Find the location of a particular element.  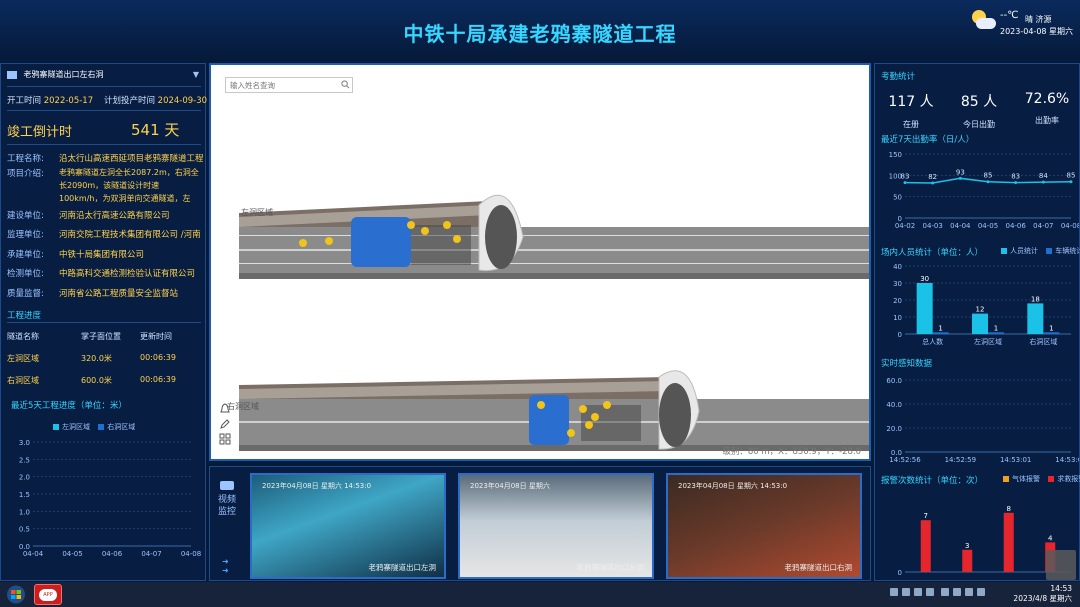

plan-date: 2024-09-30 is located at coordinates (182, 101).